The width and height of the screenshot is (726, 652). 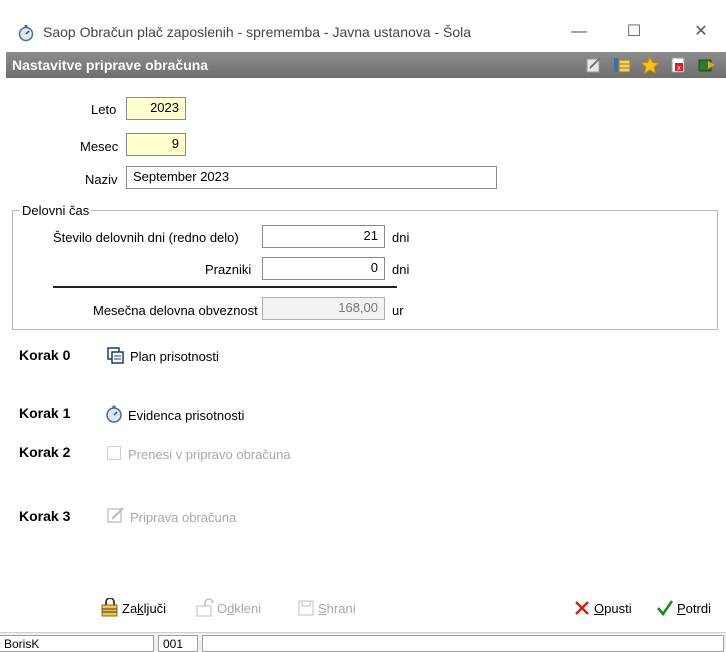 What do you see at coordinates (698, 608) in the screenshot?
I see `potrdi-text-b: otrdi` at bounding box center [698, 608].